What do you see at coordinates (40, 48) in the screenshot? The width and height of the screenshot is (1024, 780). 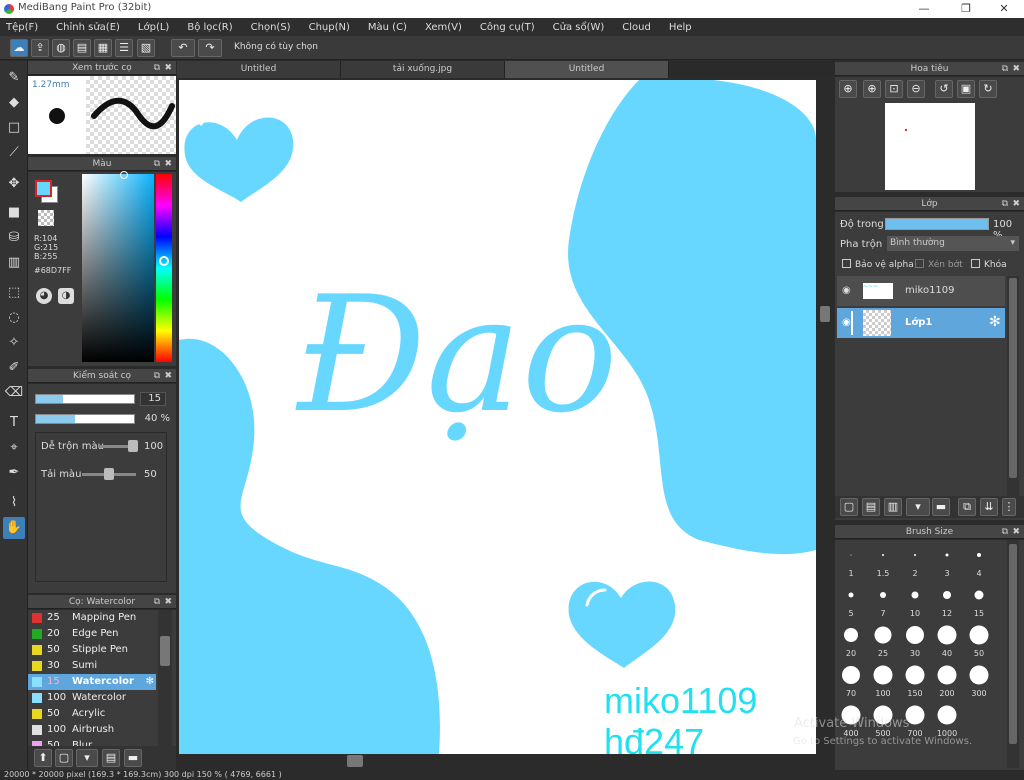 I see `upload-icon: ⇪` at bounding box center [40, 48].